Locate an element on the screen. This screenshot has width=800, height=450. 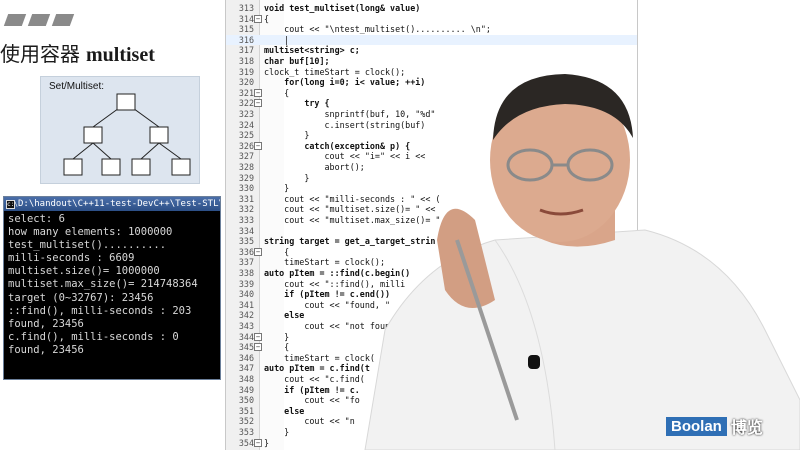
code-line: 313 void test_multiset(long& value) is located at coordinates (431, 8).